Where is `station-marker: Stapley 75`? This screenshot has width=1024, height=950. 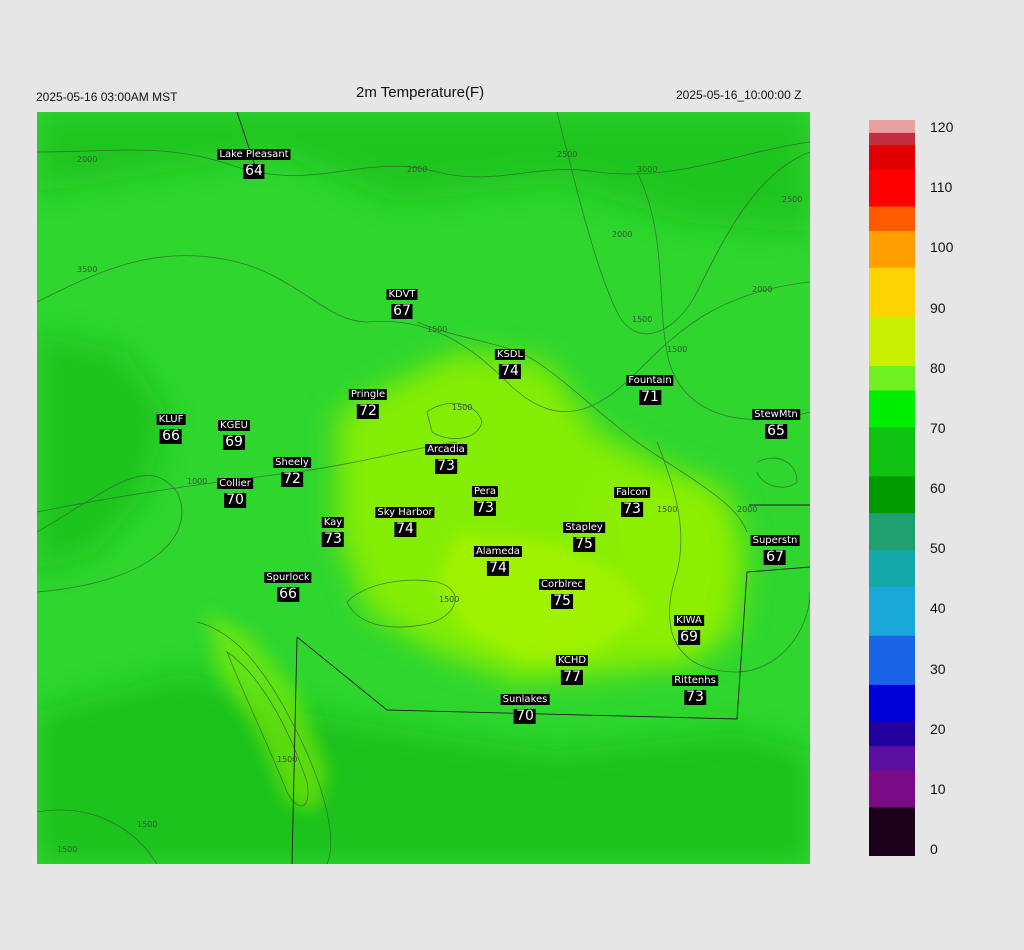
station-marker: Stapley 75 is located at coordinates (584, 534).